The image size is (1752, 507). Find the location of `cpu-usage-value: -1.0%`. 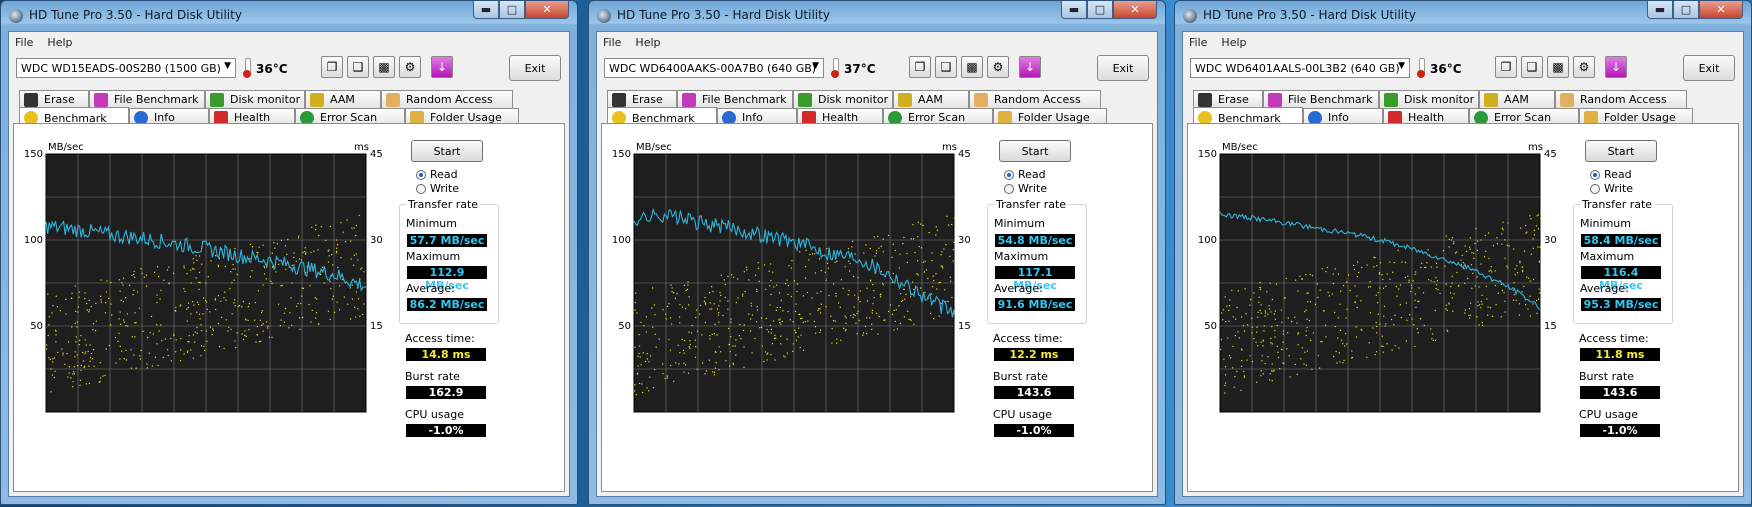

cpu-usage-value: -1.0% is located at coordinates (446, 430).